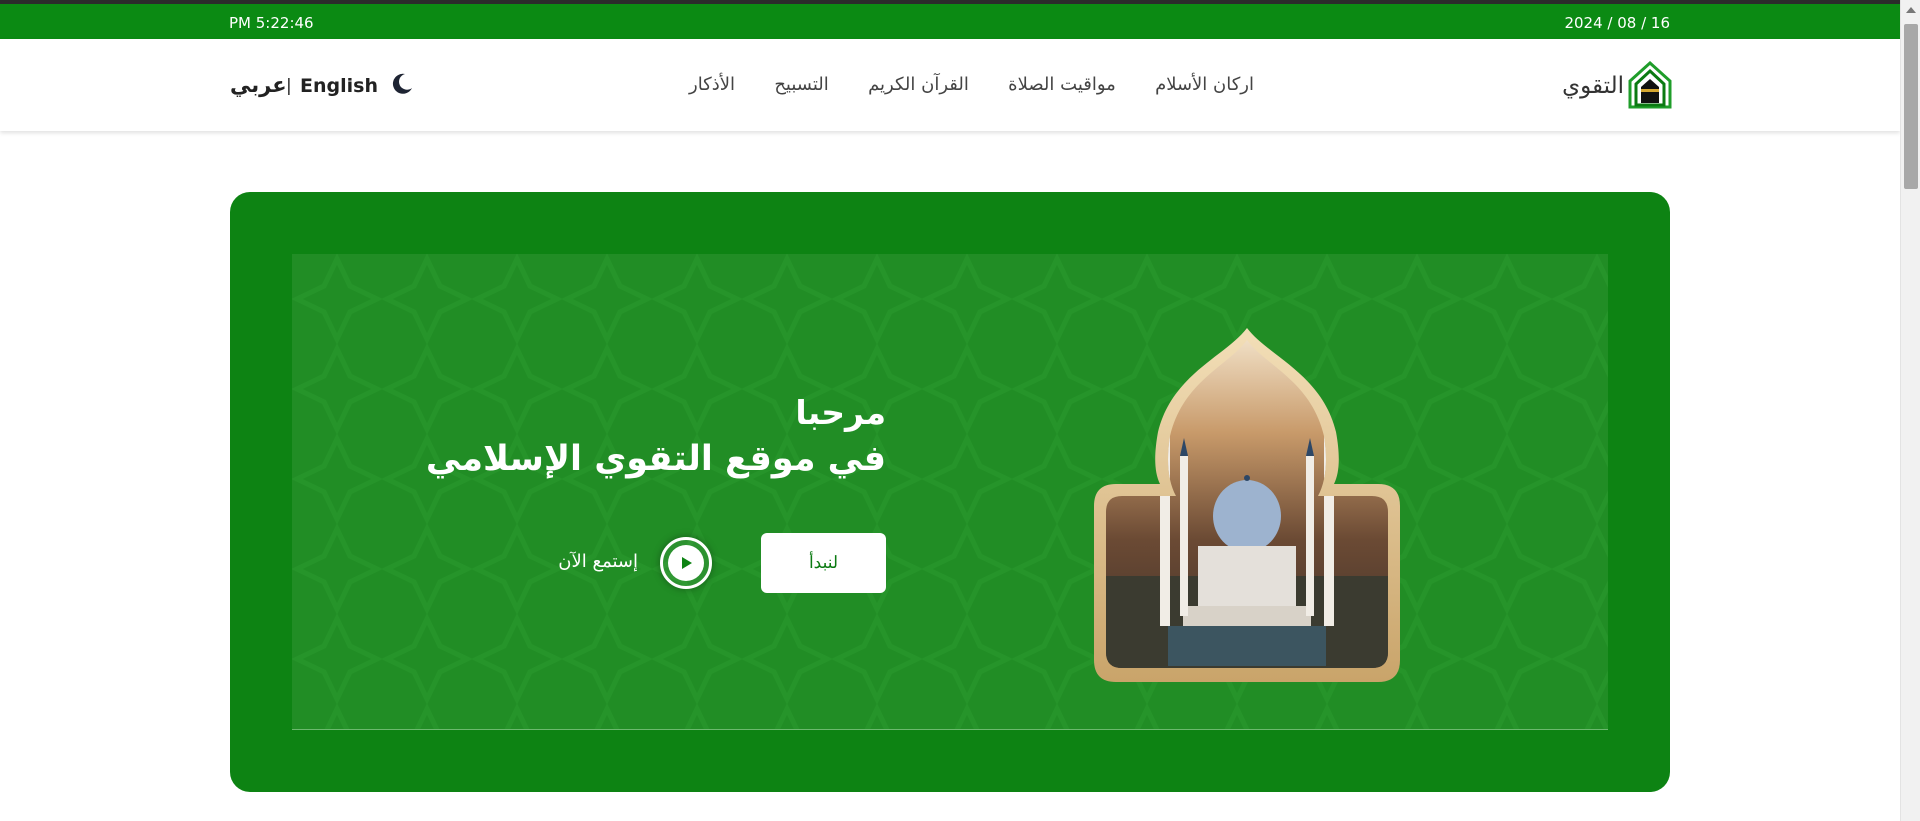 The width and height of the screenshot is (1920, 821). Describe the element at coordinates (918, 89) in the screenshot. I see `nav-item-quran: القرآن الكريم` at that location.